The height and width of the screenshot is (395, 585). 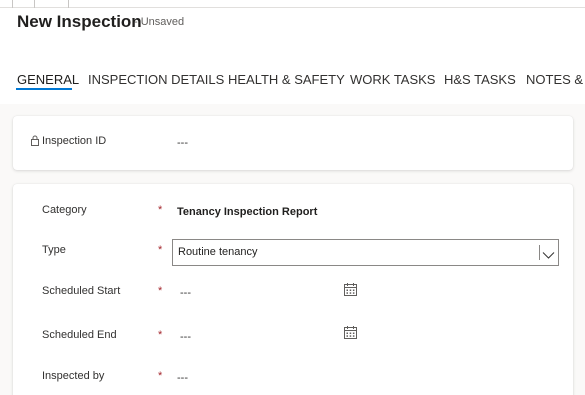 I want to click on inspected-by-label: Inspected by, so click(x=73, y=376).